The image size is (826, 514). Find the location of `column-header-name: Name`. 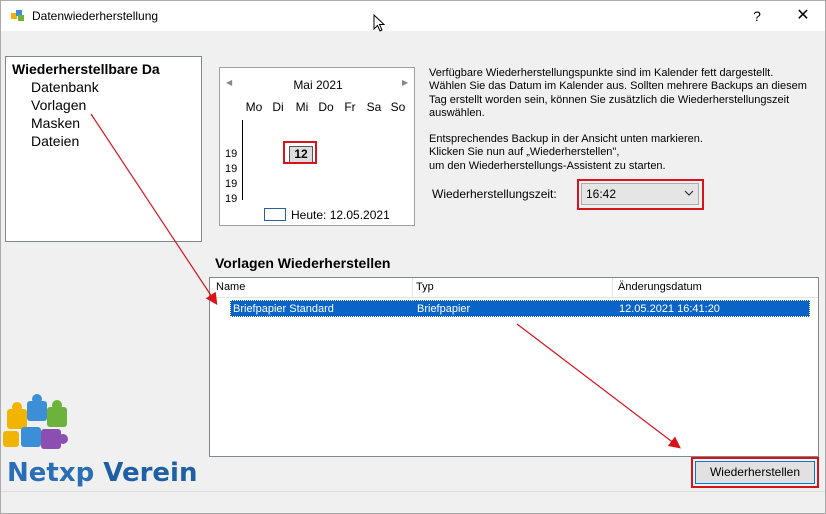

column-header-name: Name is located at coordinates (230, 287).